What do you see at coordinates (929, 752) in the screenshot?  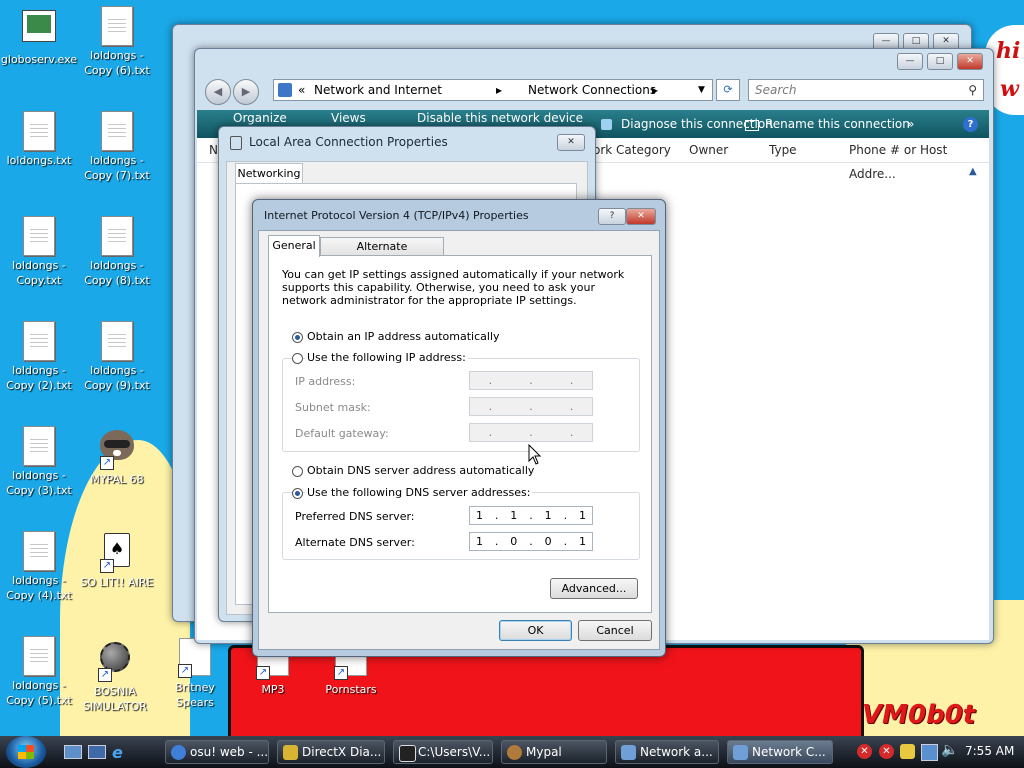 I see `network-tray-icon` at bounding box center [929, 752].